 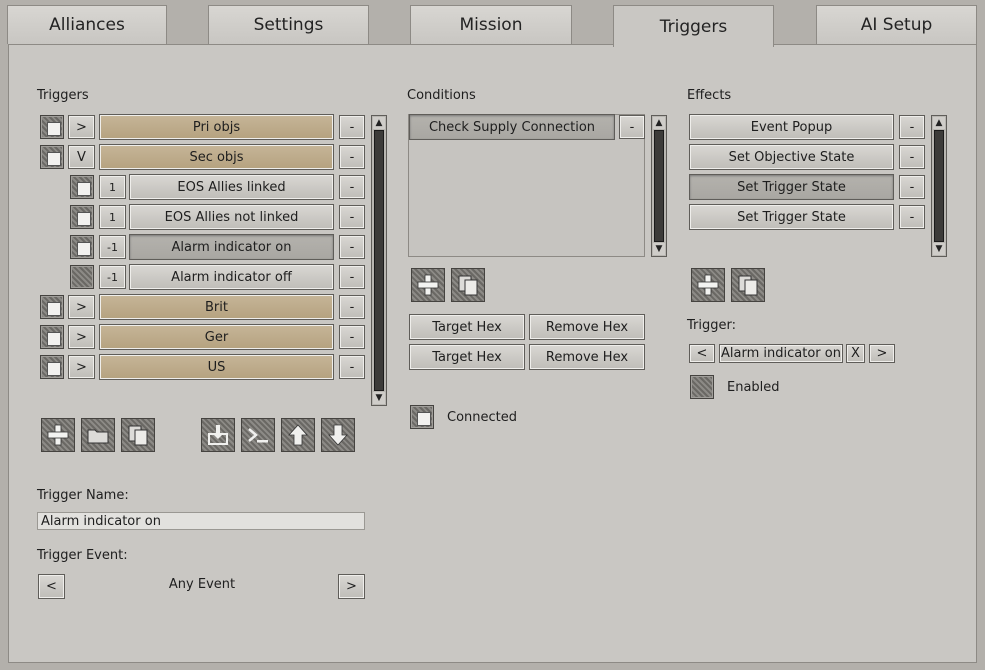 I want to click on tab-alliances: Alliances, so click(x=87, y=24).